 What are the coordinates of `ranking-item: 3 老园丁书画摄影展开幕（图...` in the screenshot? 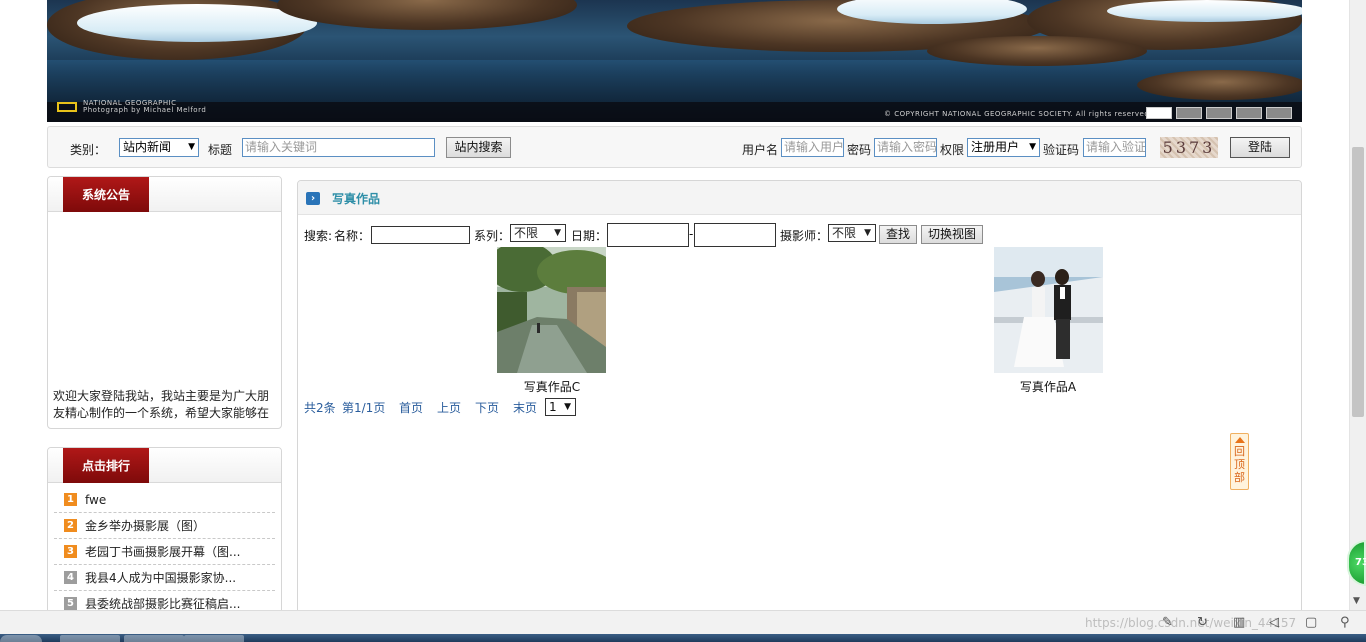 It's located at (164, 552).